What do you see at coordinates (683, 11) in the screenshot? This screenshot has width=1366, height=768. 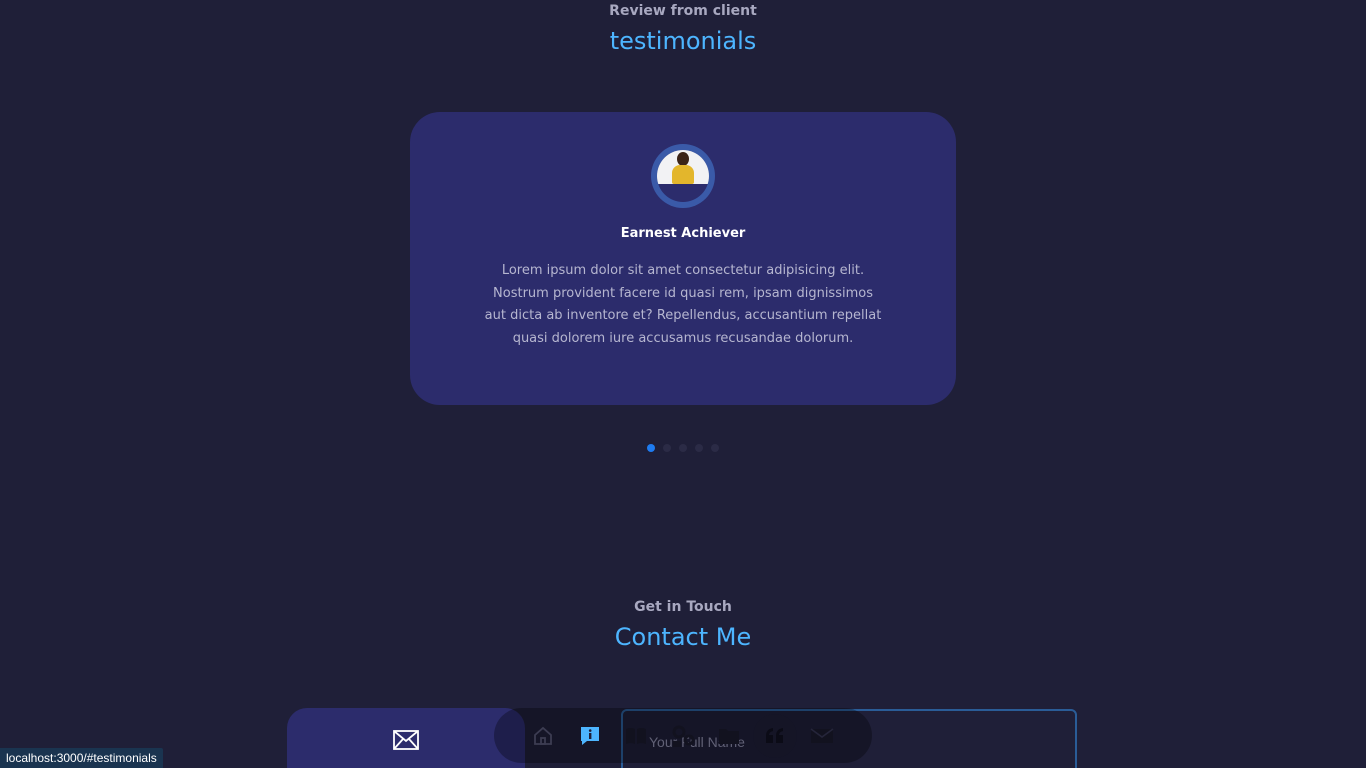 I see `testimonials-subtitle: Review from client` at bounding box center [683, 11].